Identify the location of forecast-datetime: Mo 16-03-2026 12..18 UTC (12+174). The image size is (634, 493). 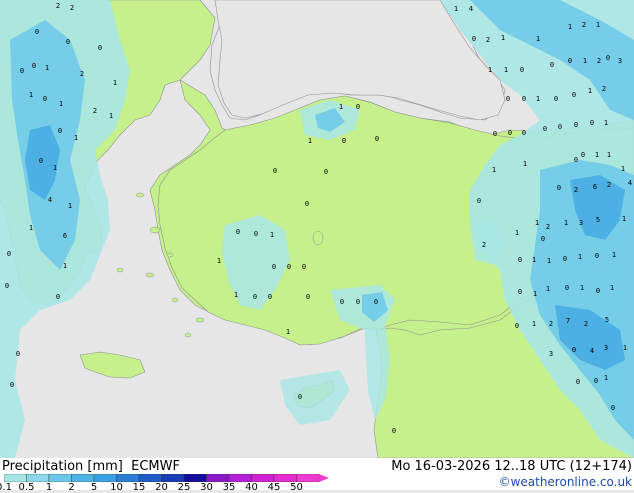
(511, 466).